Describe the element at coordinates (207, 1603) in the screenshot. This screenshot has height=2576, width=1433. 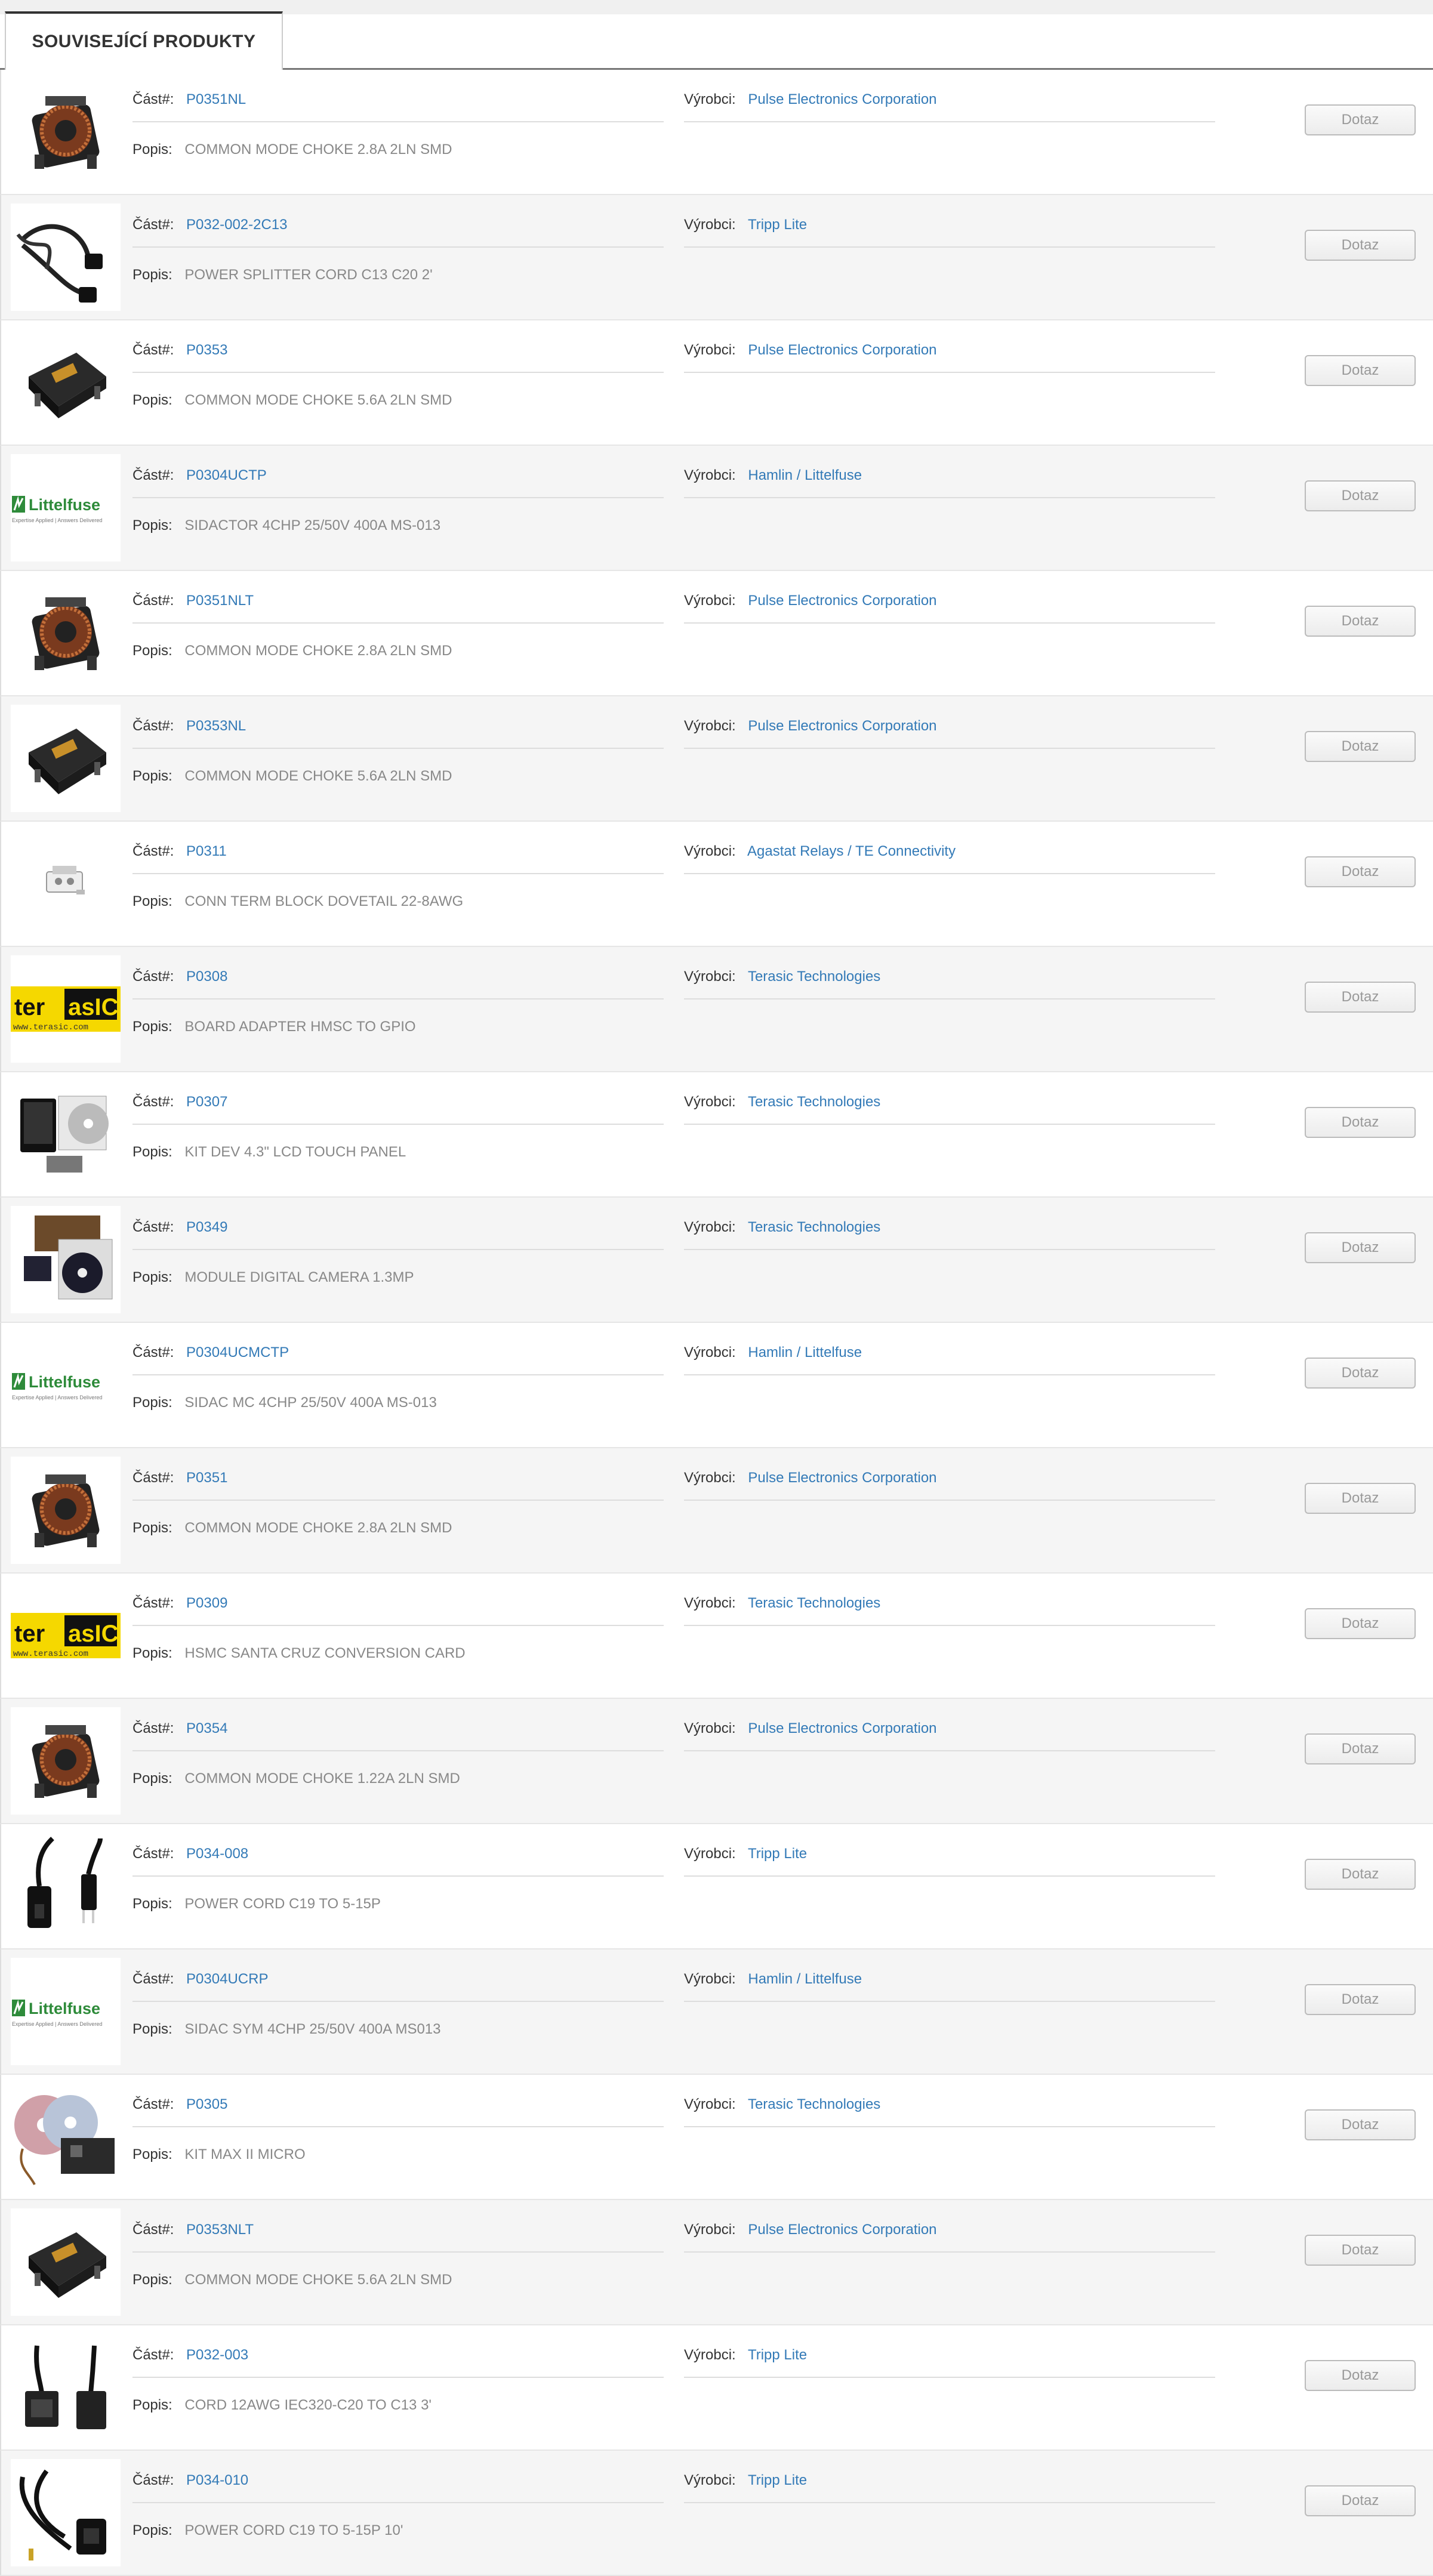
I see `part-link: P0309` at that location.